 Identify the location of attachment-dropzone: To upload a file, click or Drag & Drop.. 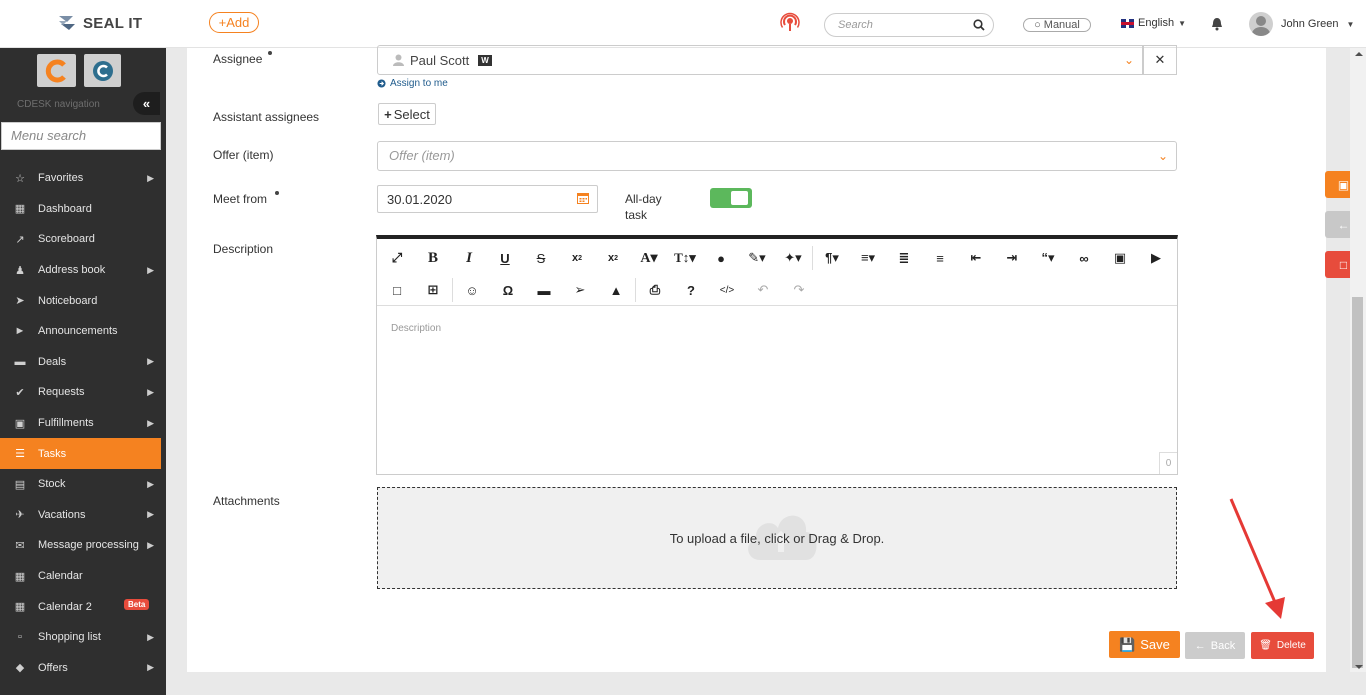
(777, 538).